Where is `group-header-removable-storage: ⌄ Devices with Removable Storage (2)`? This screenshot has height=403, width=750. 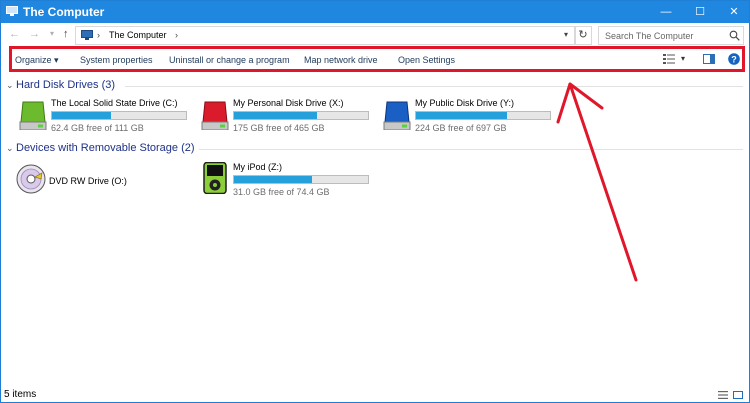
group-header-removable-storage: ⌄ Devices with Removable Storage (2) is located at coordinates (100, 148).